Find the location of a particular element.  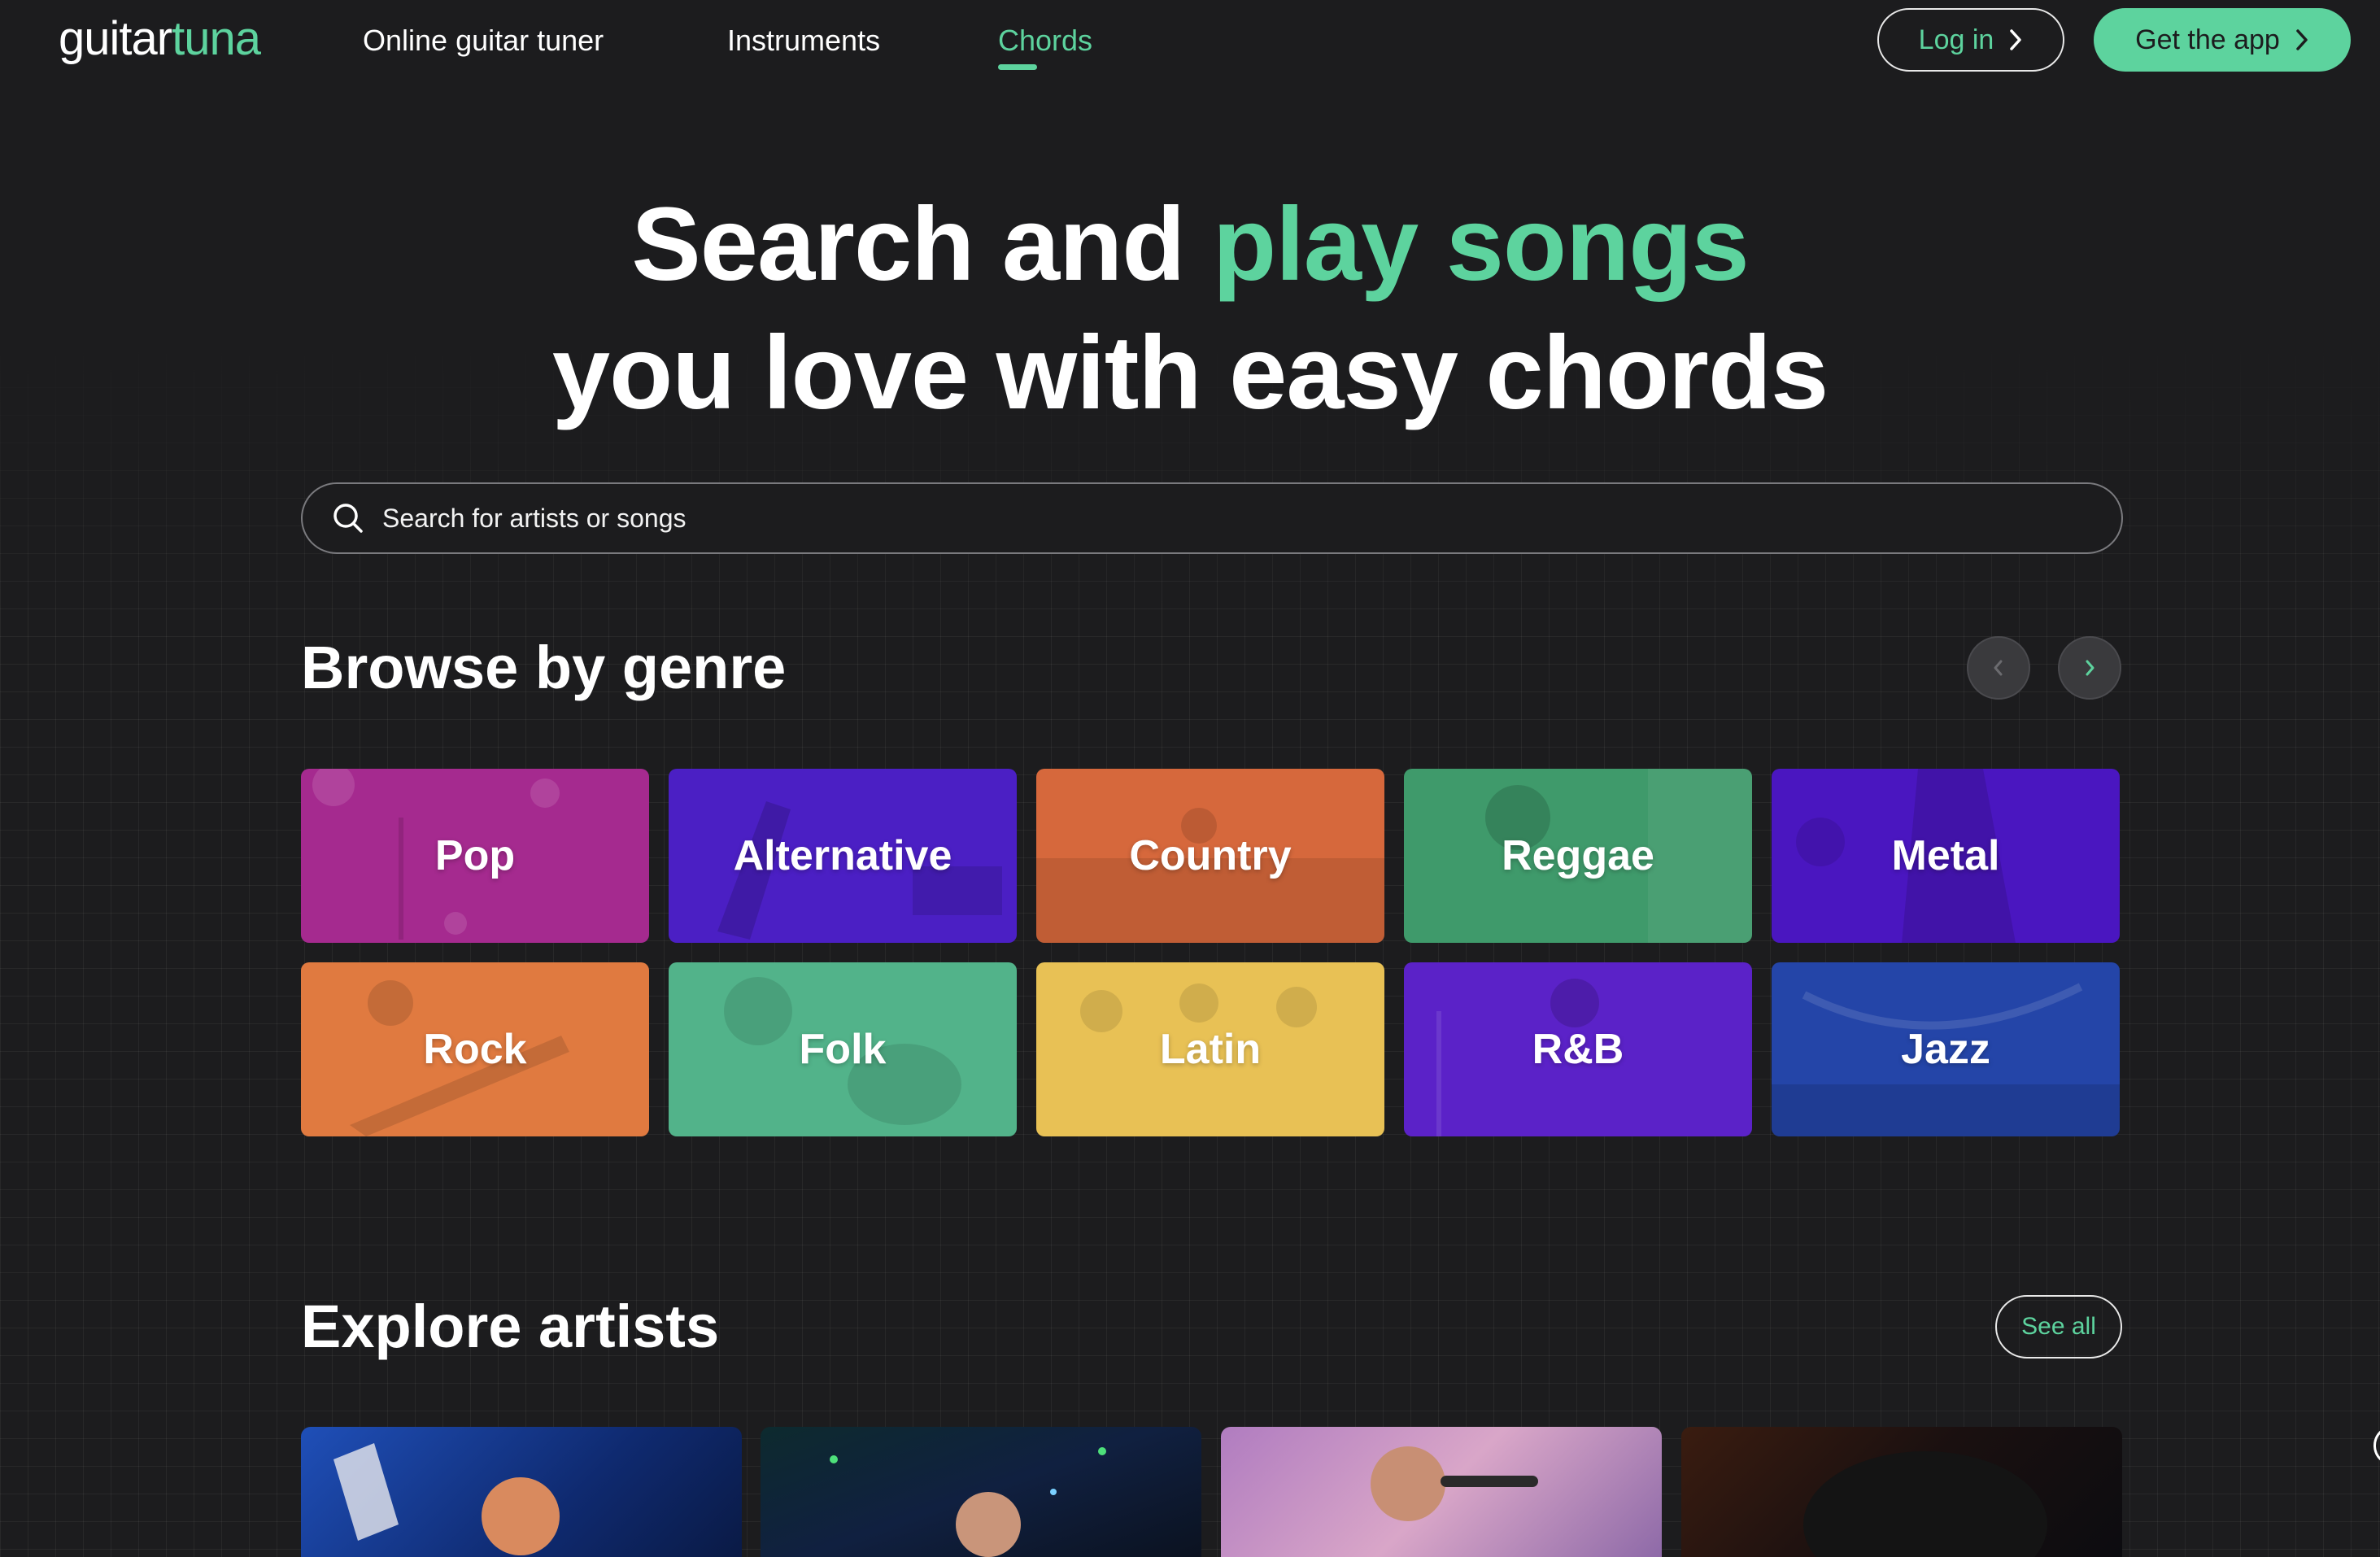

nav-link-chords: Chords is located at coordinates (1045, 41).